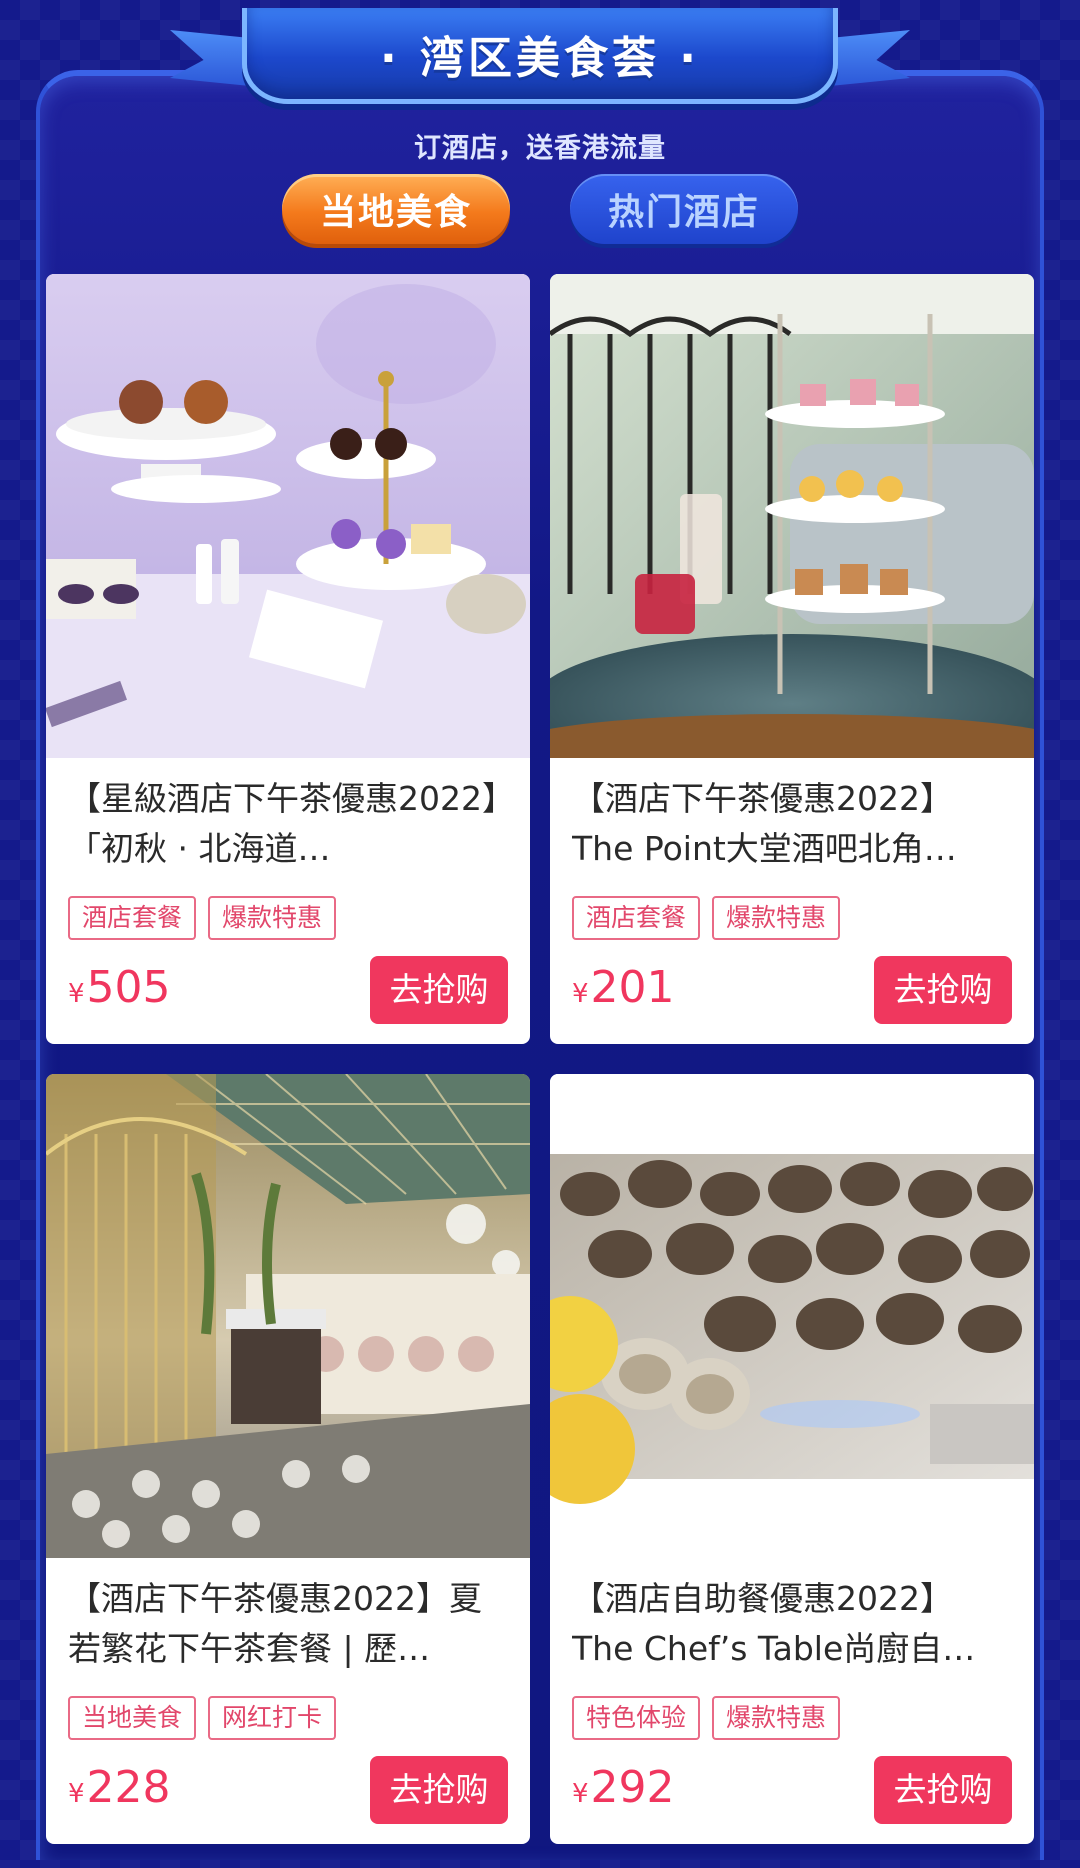  Describe the element at coordinates (636, 1718) in the screenshot. I see `product-tag: 特色体验` at that location.